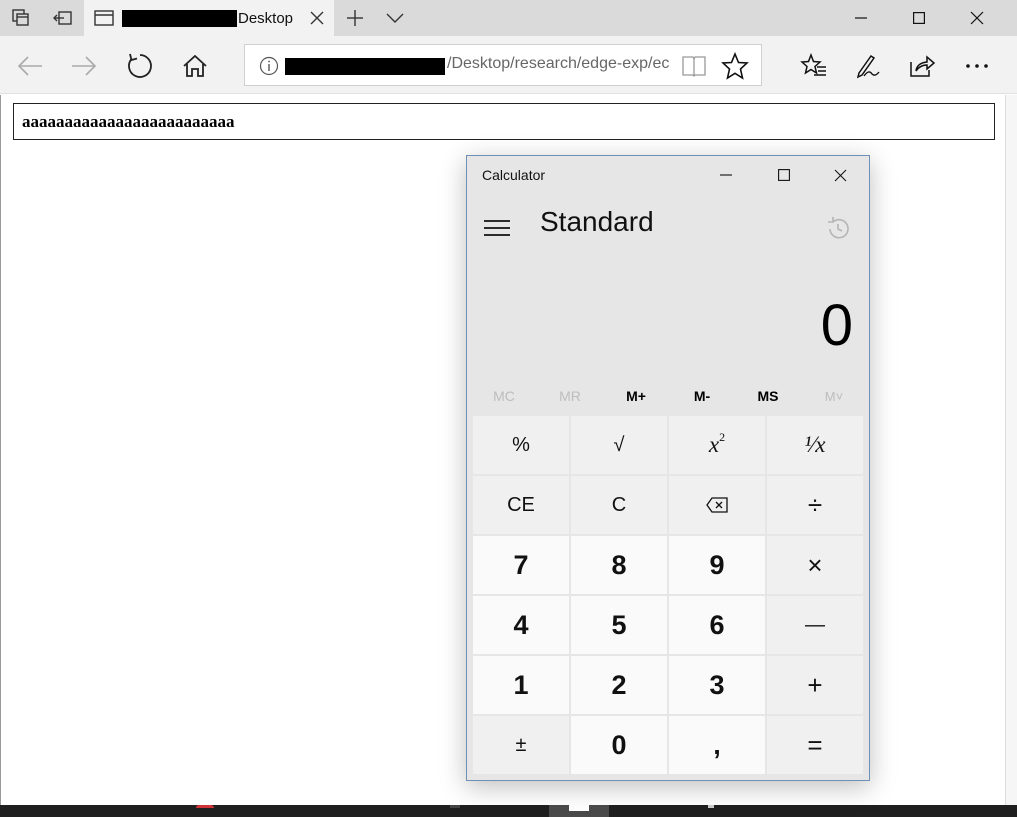 Image resolution: width=1017 pixels, height=817 pixels. Describe the element at coordinates (558, 63) in the screenshot. I see `url-text: /Desktop/research/edge-exp/ec` at that location.